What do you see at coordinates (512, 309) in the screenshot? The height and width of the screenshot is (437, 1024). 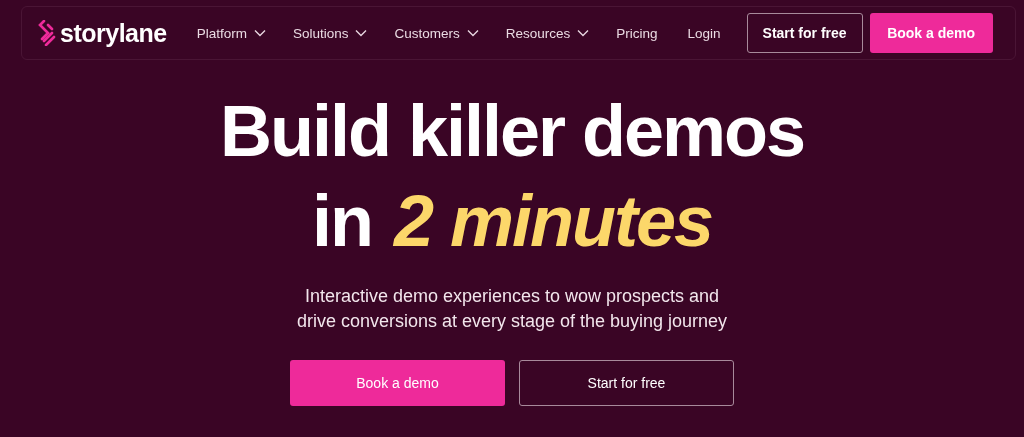 I see `hero-subtitle: Interactive demo experiences to wow prospects and drive conversions at every stage of the buying journey` at bounding box center [512, 309].